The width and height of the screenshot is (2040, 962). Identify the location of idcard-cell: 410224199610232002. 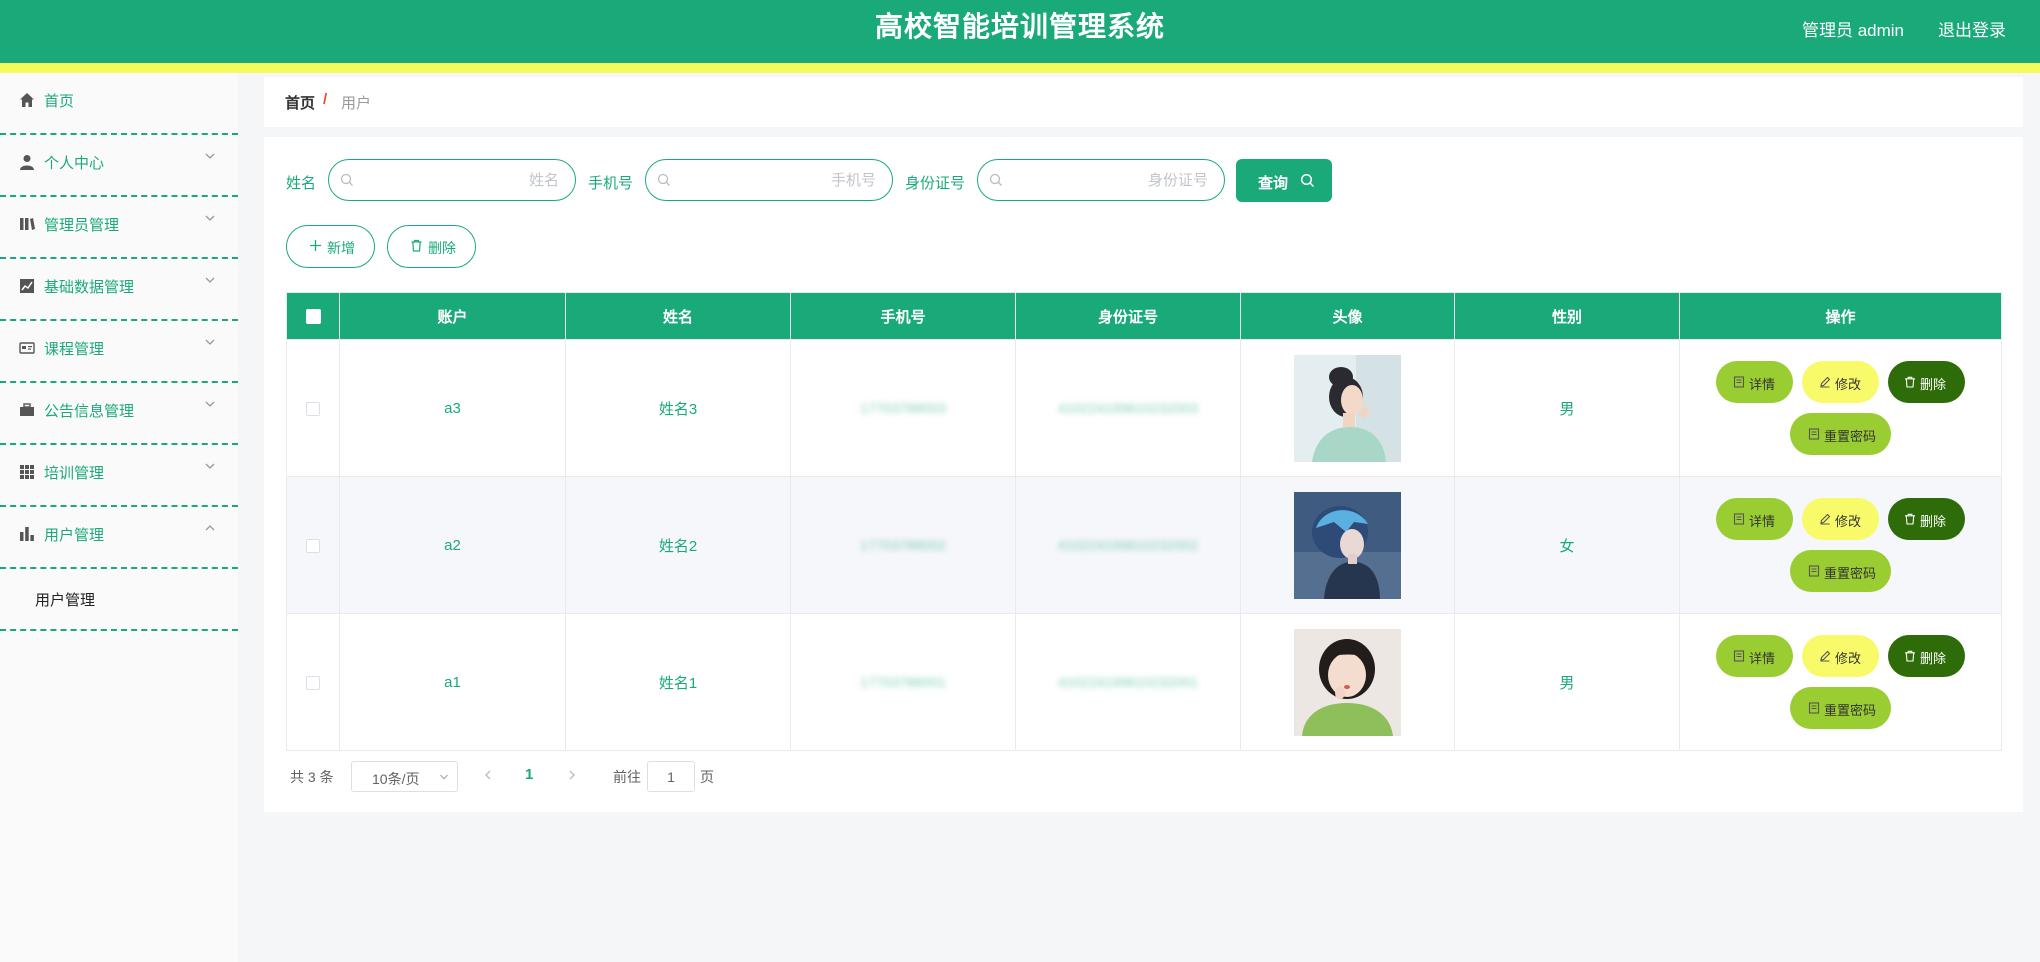
(1128, 545).